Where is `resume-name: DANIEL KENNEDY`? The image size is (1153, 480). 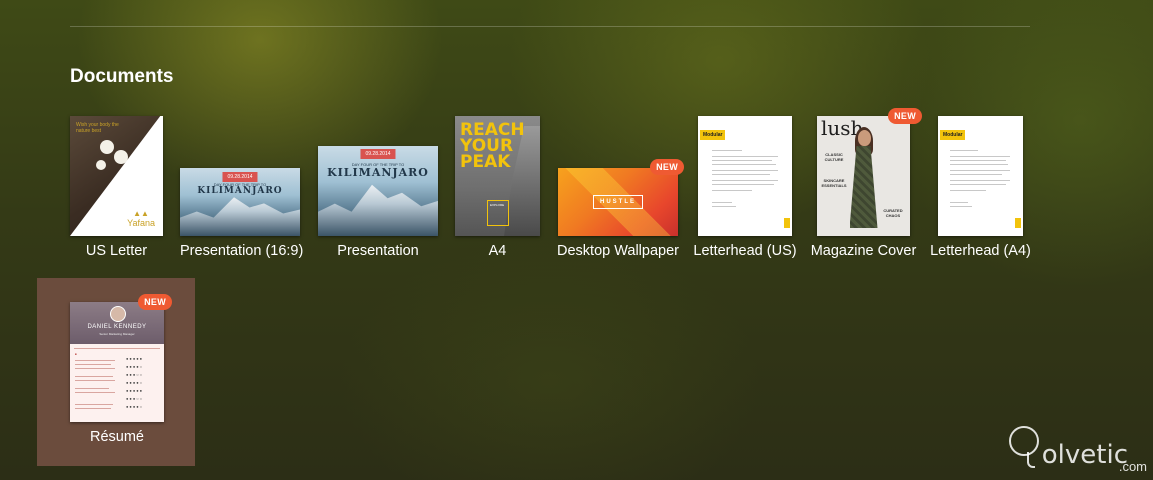 resume-name: DANIEL KENNEDY is located at coordinates (117, 327).